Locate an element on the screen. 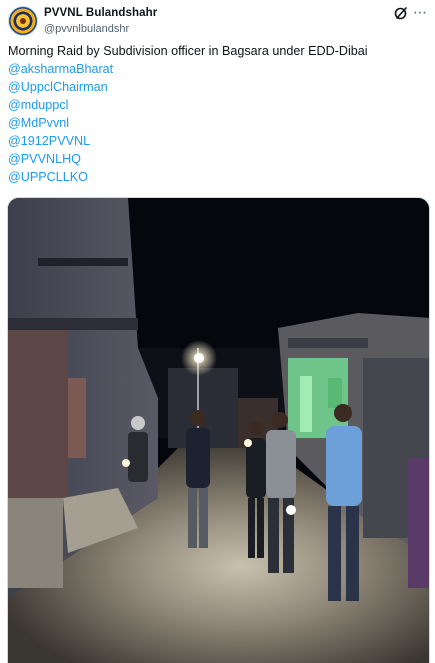  user-handle: @pvvnlbulandshr is located at coordinates (86, 29).